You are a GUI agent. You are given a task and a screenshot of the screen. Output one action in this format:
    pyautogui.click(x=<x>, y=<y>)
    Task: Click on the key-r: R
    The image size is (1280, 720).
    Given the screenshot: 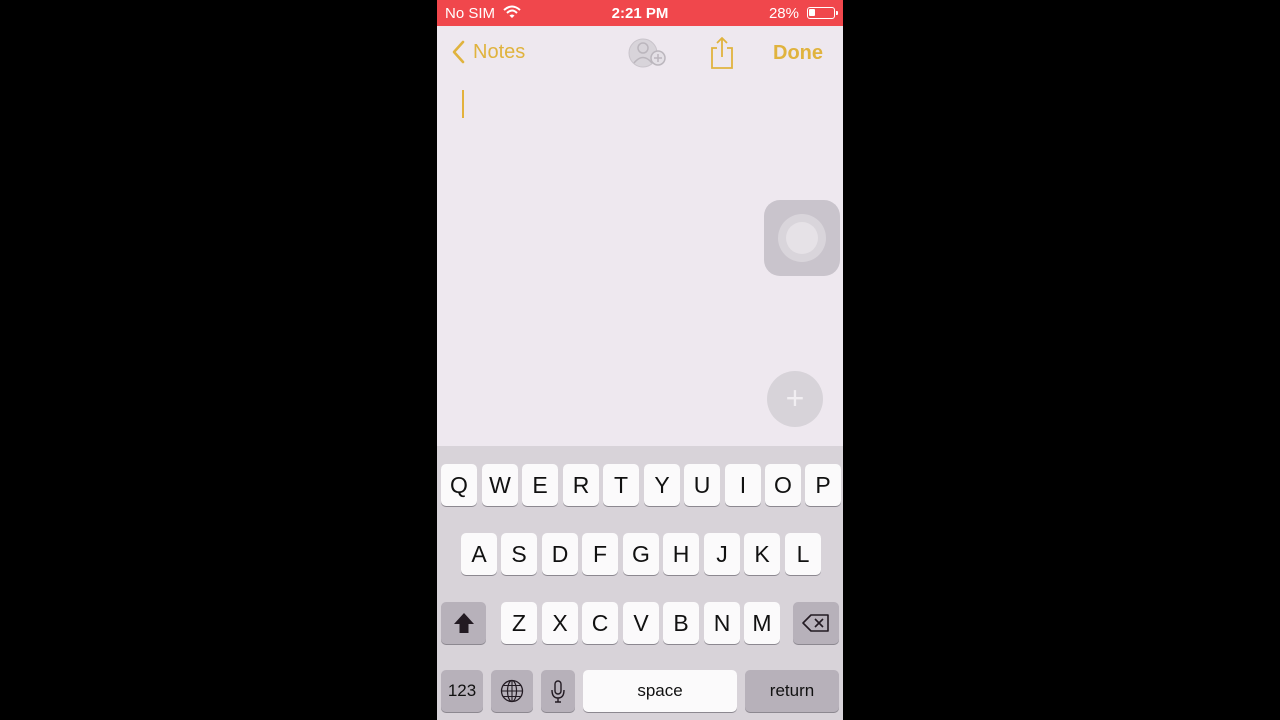 What is the action you would take?
    pyautogui.click(x=581, y=485)
    